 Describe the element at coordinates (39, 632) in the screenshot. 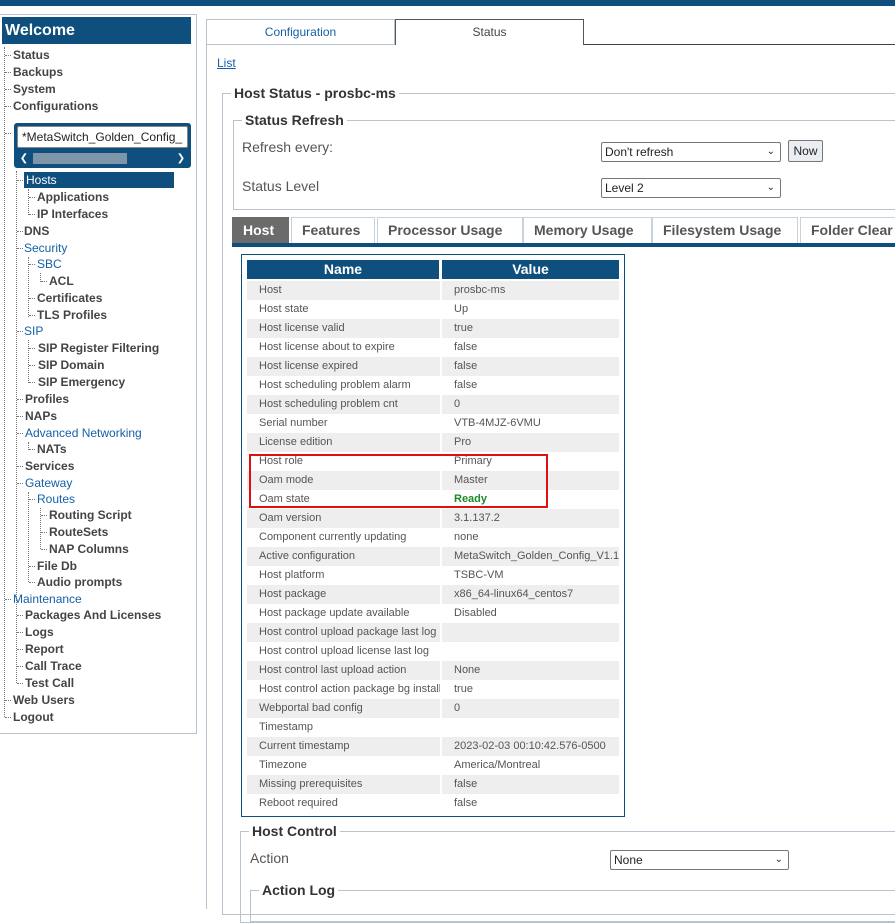

I see `sidebar-item-logs: Logs` at that location.